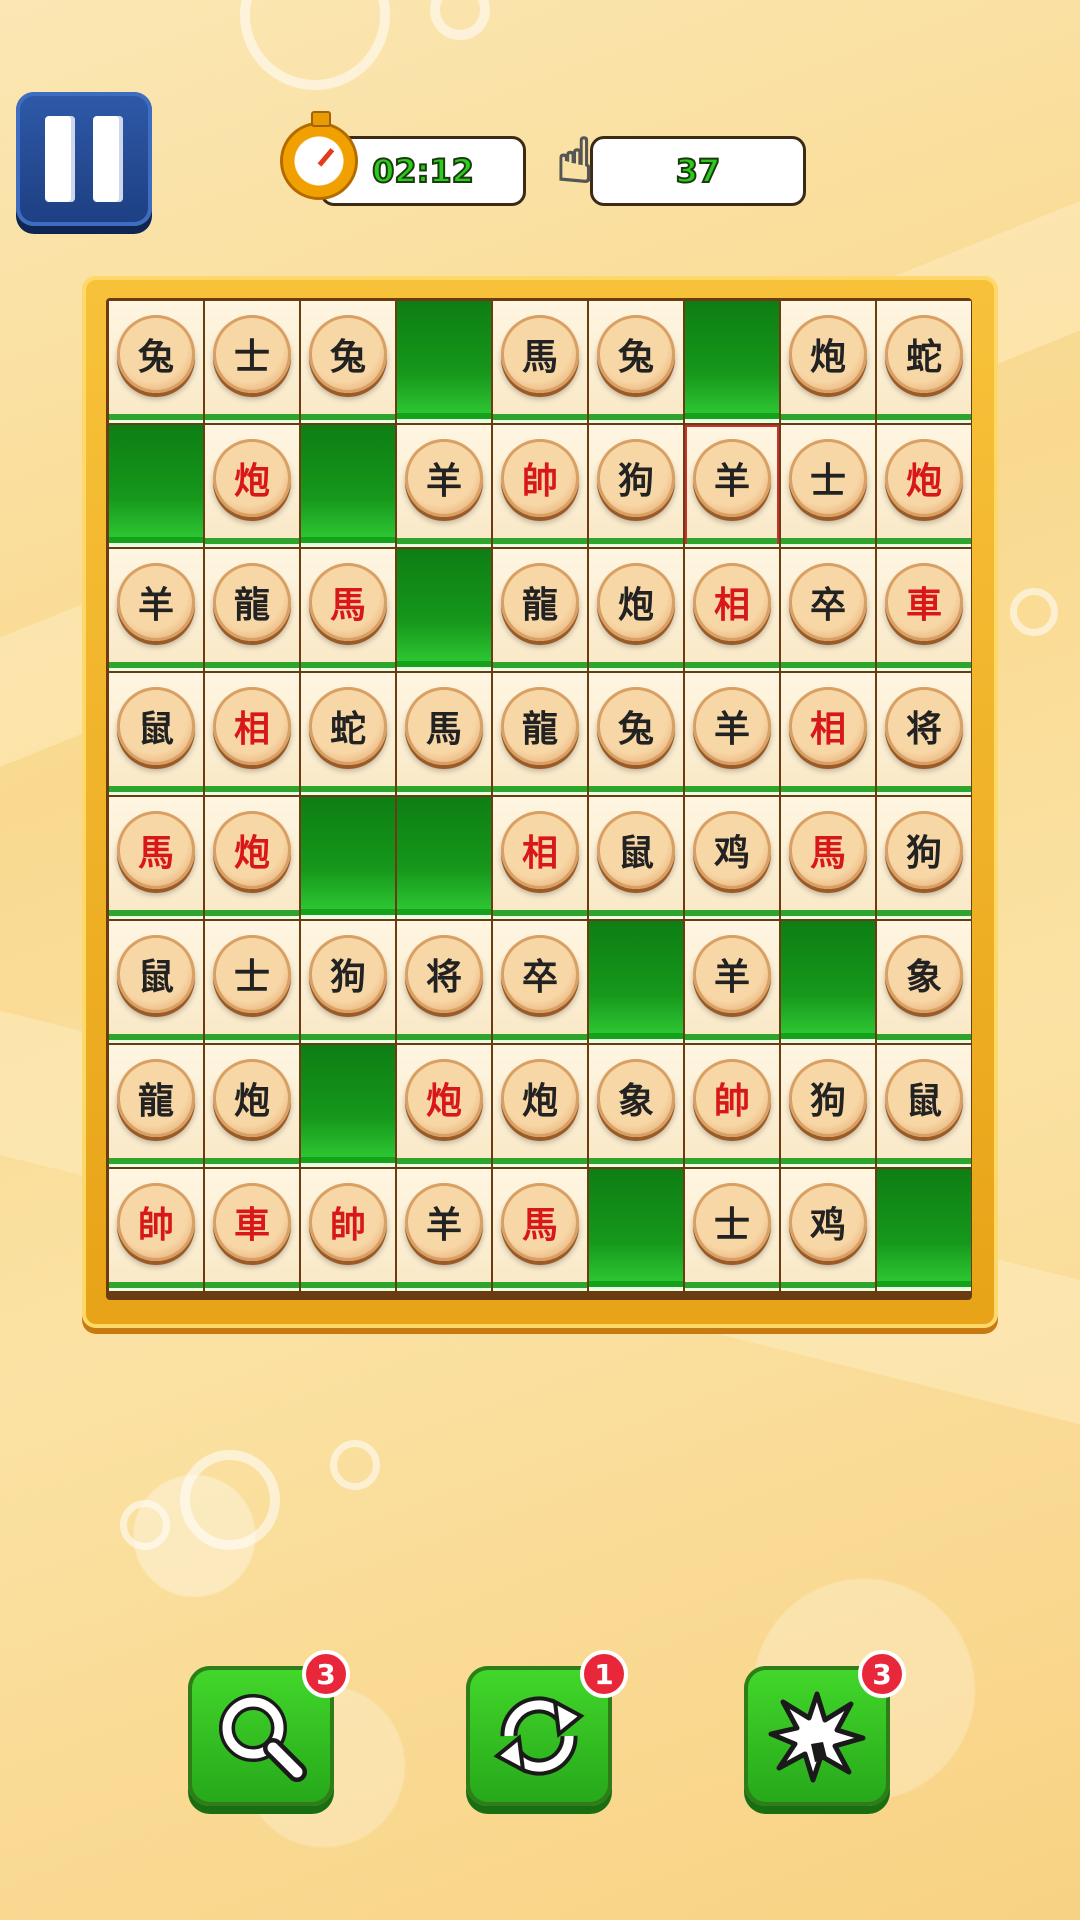 The width and height of the screenshot is (1080, 1920). Describe the element at coordinates (547, 1728) in the screenshot. I see `shuffle-button: 1` at that location.